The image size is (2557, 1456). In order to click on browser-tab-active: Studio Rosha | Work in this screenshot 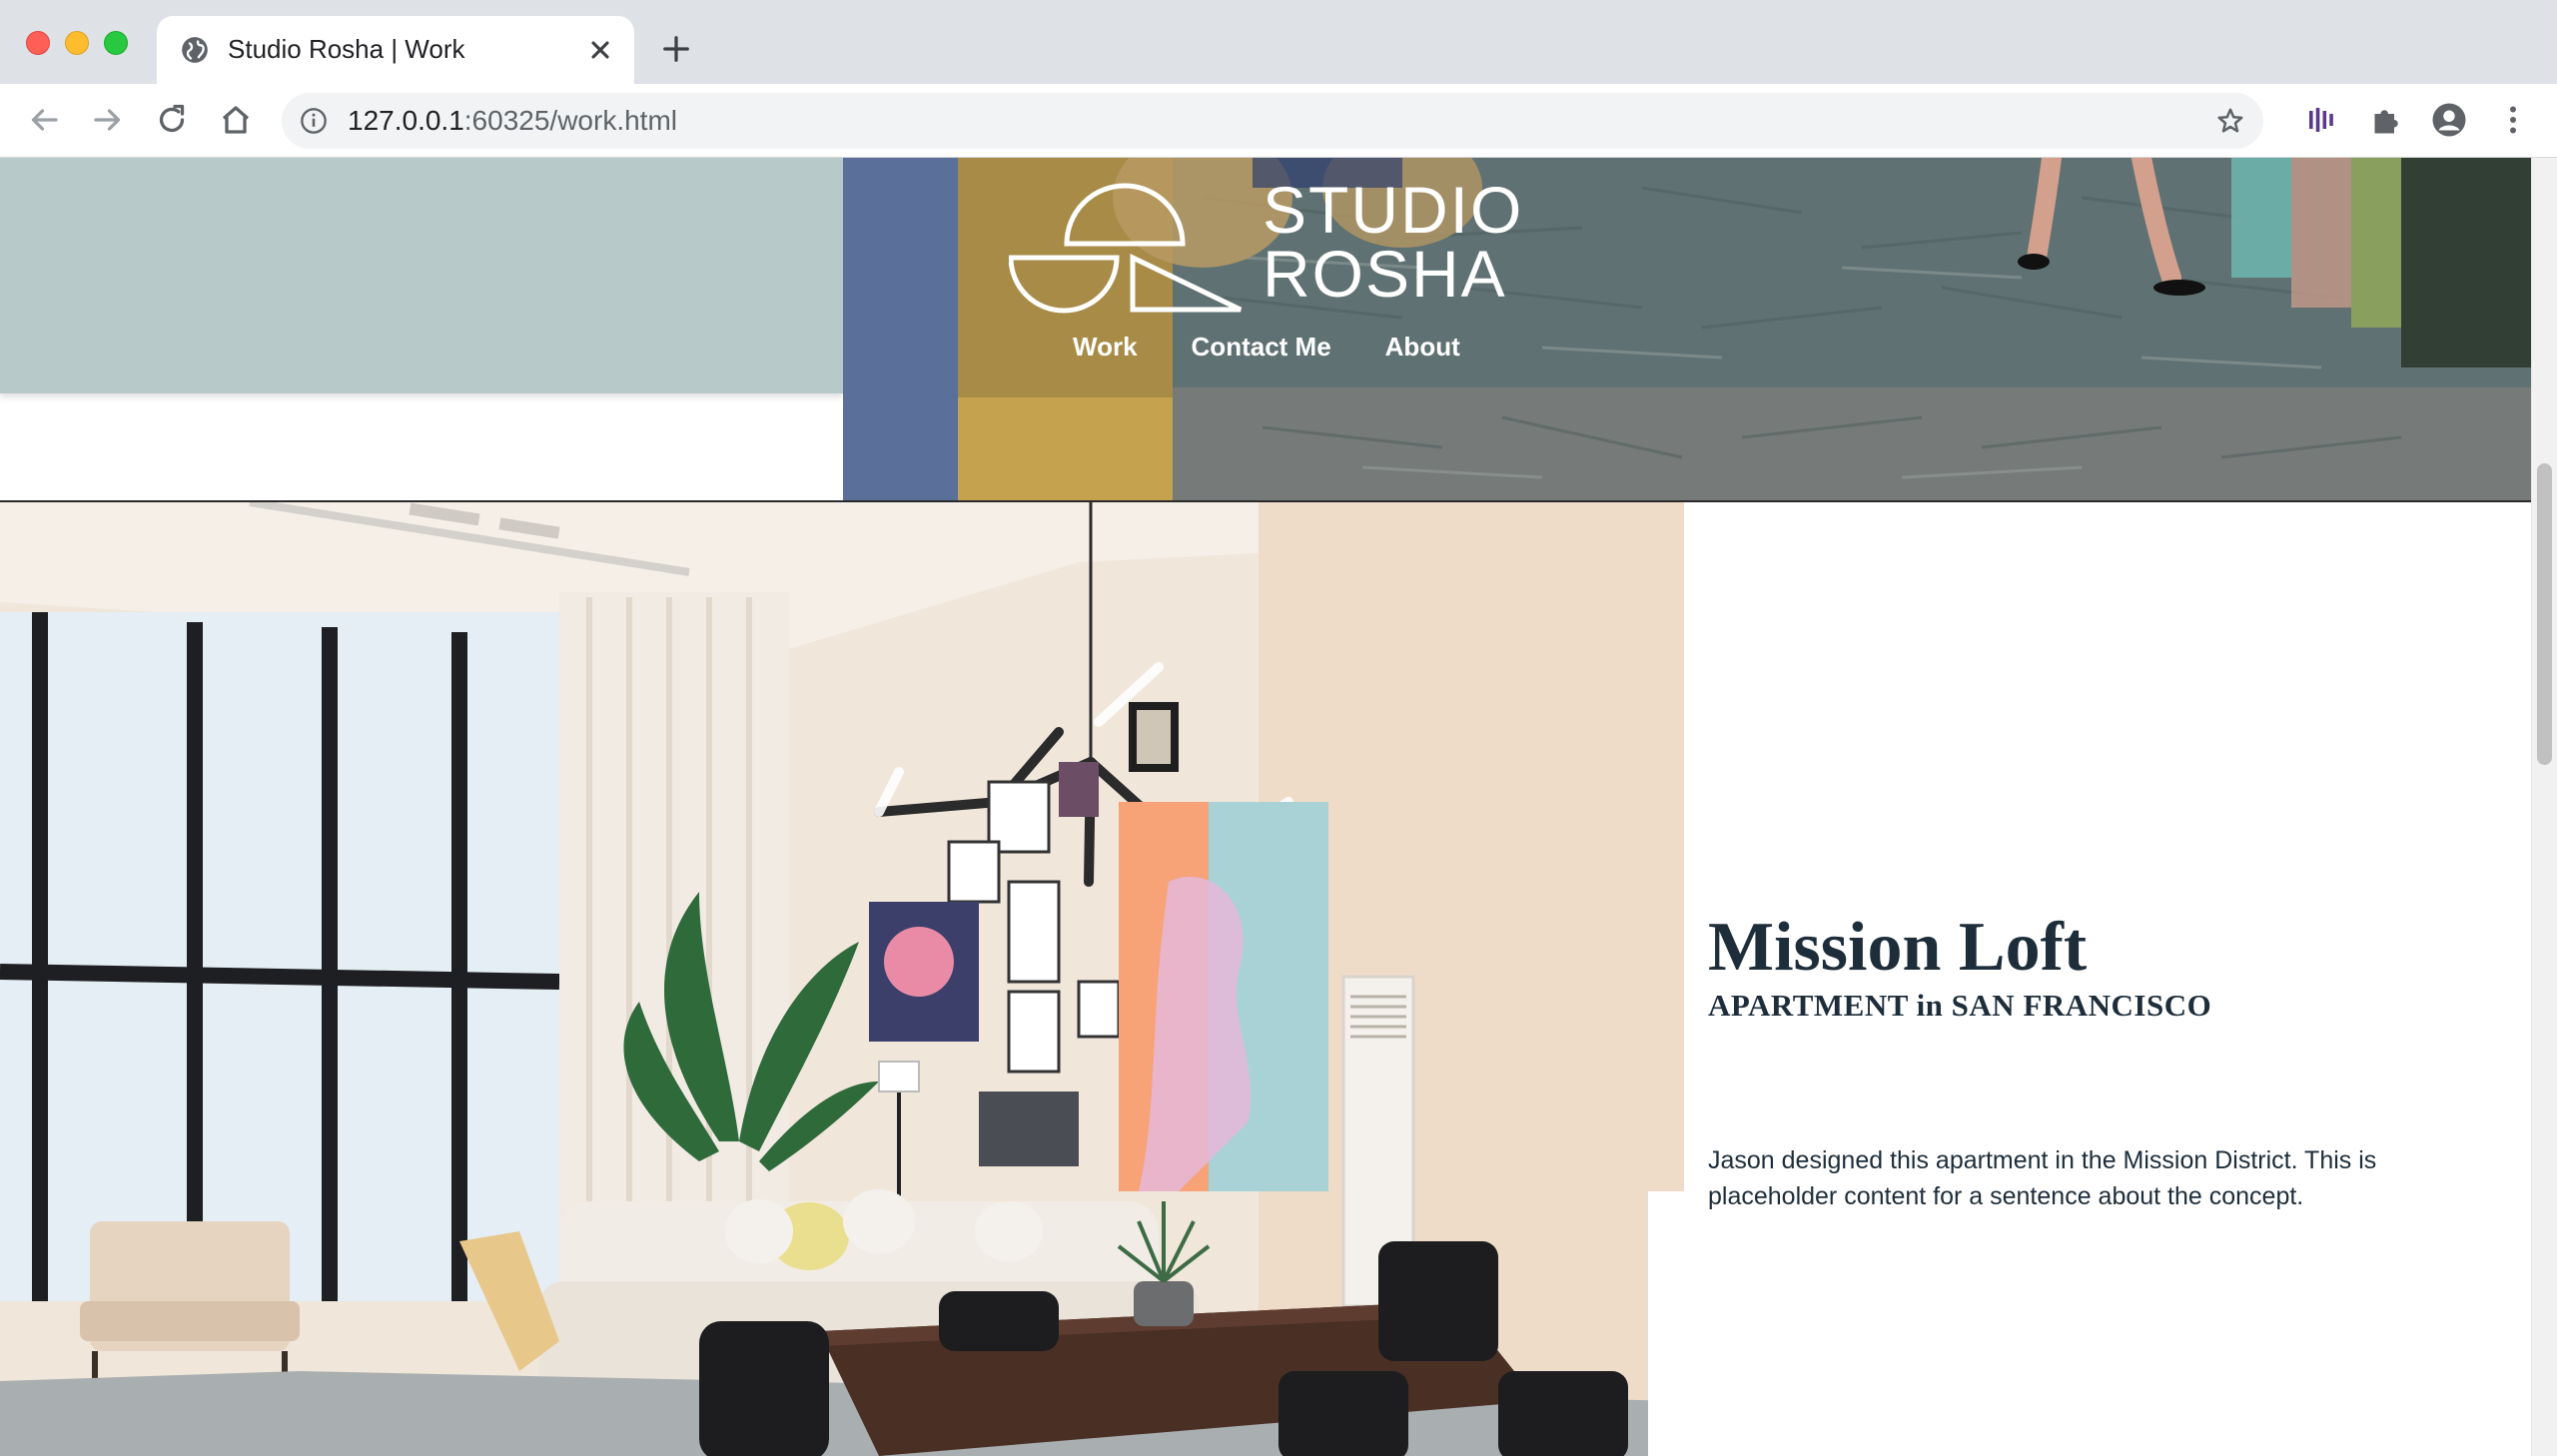, I will do `click(395, 50)`.